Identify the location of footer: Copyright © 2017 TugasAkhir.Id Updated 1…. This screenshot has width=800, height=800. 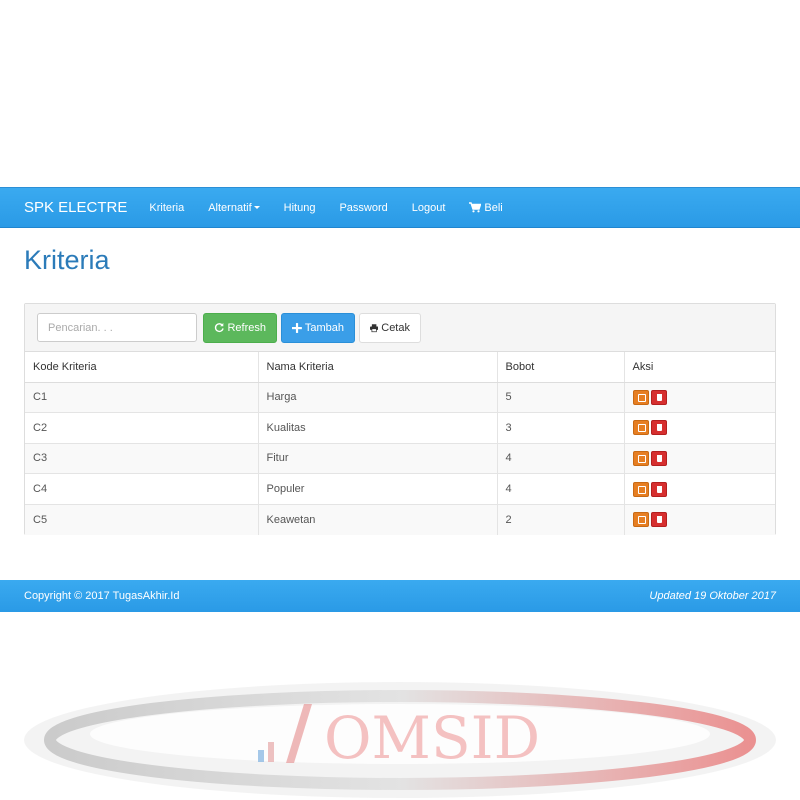
(400, 596).